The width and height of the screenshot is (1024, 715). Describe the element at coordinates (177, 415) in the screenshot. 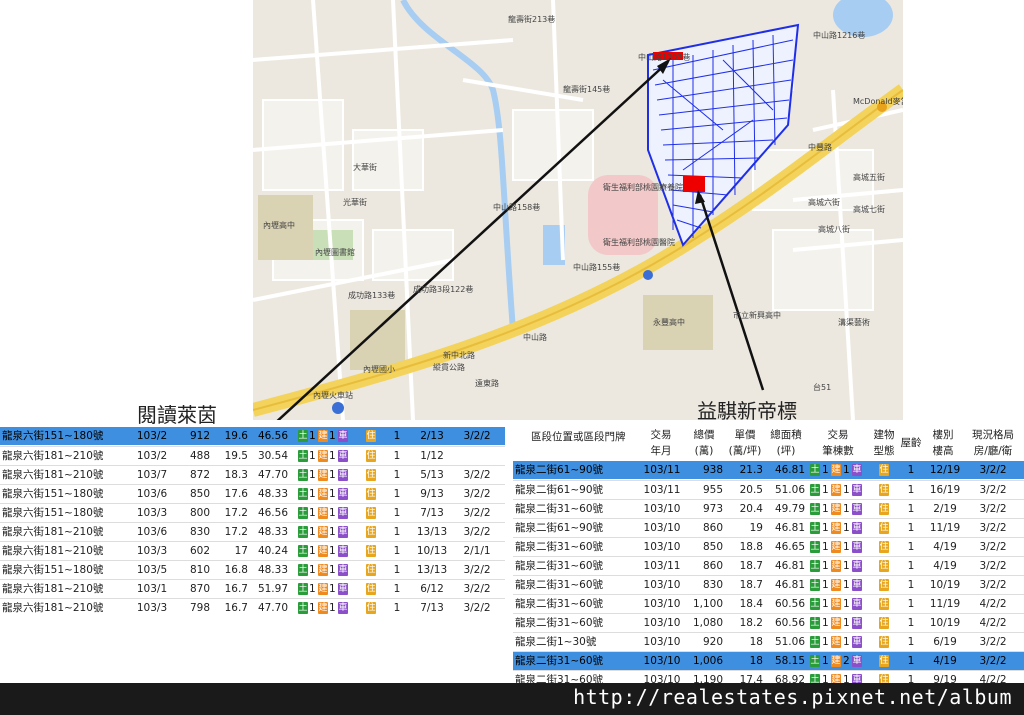

I see `caption-left: 閱讀萊茵` at that location.